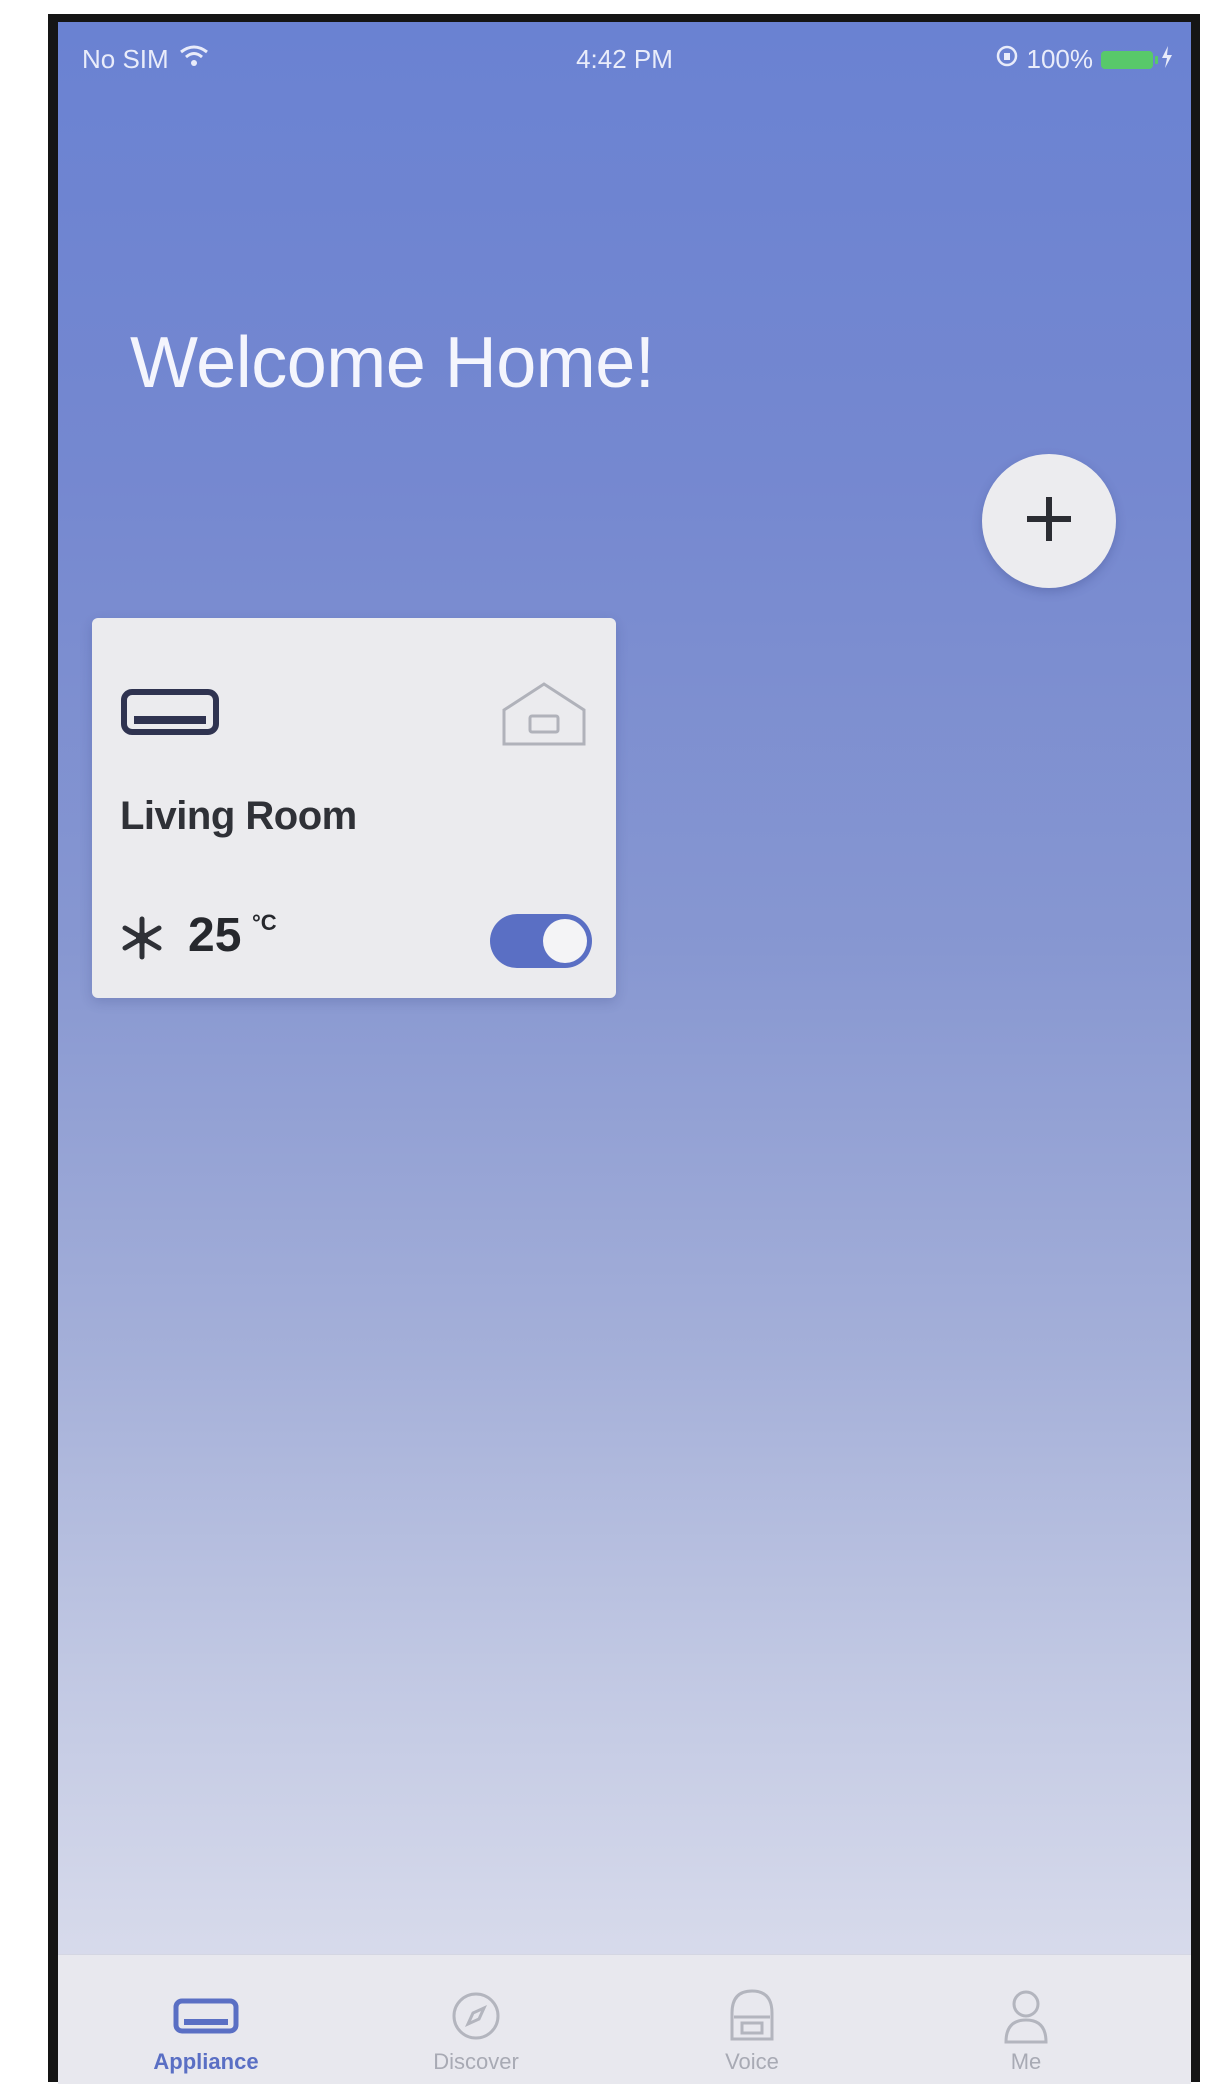  What do you see at coordinates (1129, 59) in the screenshot?
I see `battery-icon` at bounding box center [1129, 59].